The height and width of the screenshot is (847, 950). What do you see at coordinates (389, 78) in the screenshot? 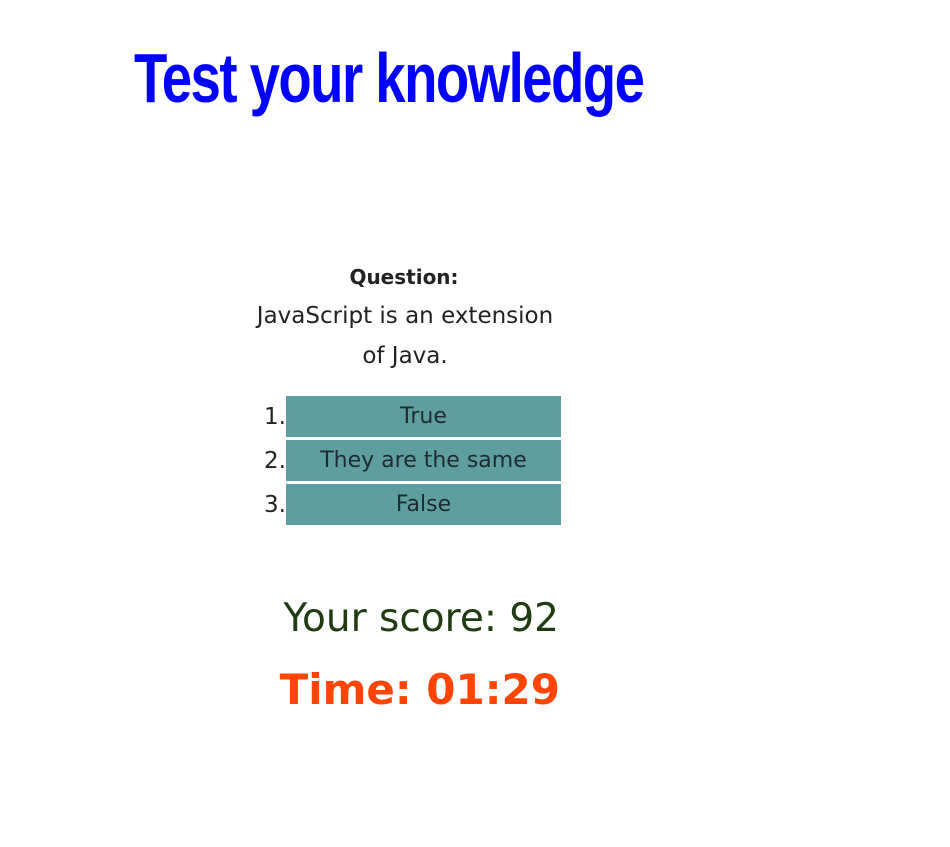
I see `page-title: Test your knowledge` at bounding box center [389, 78].